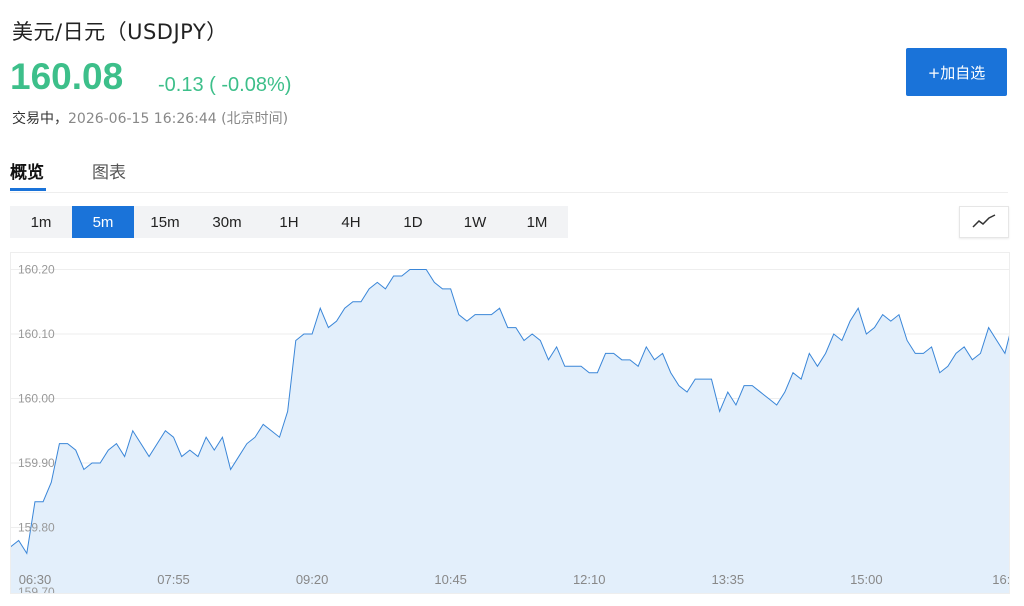 Image resolution: width=1024 pixels, height=606 pixels. What do you see at coordinates (589, 579) in the screenshot?
I see `x-tick-label: 12:10` at bounding box center [589, 579].